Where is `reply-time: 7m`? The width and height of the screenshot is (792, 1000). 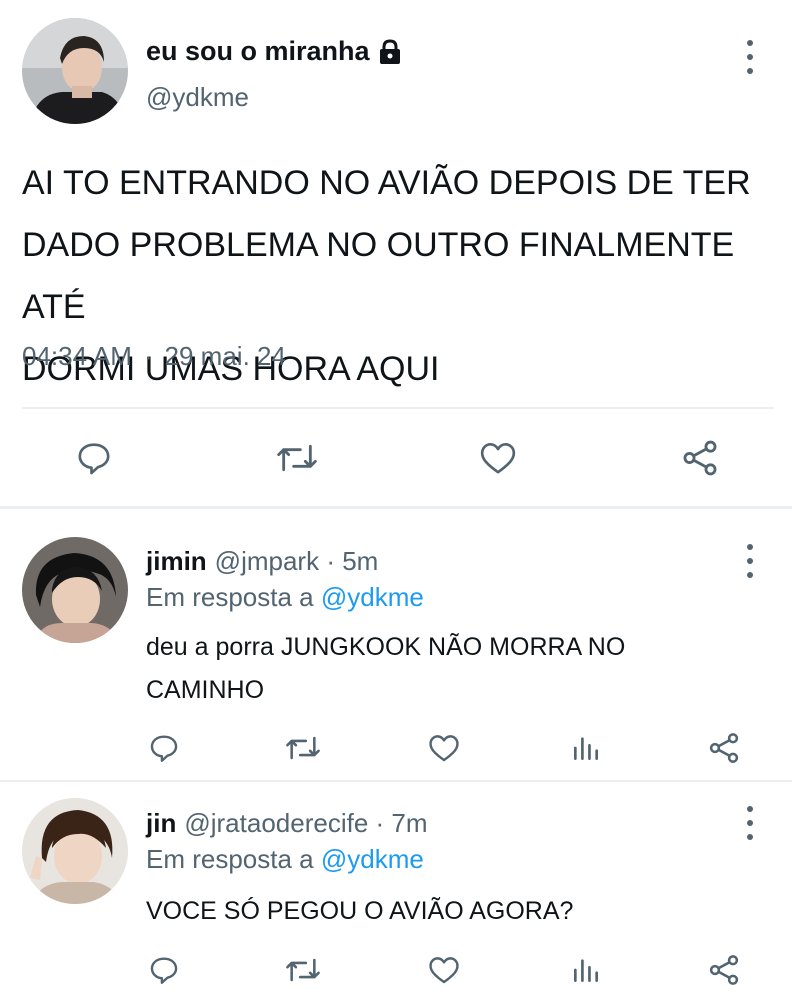
reply-time: 7m is located at coordinates (409, 823).